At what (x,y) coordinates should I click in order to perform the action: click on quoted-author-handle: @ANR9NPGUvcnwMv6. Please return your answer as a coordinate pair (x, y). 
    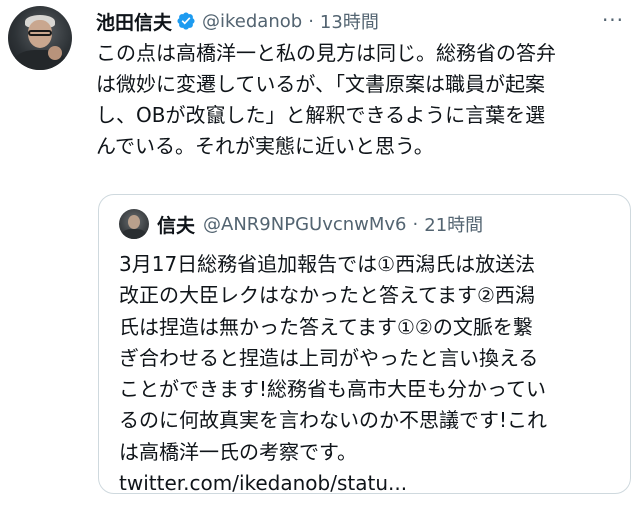
    Looking at the image, I should click on (305, 224).